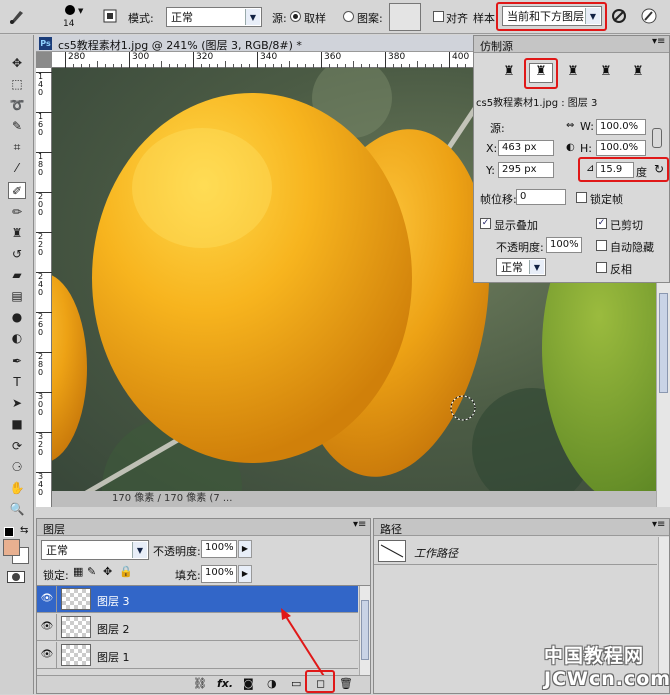  What do you see at coordinates (272, 683) in the screenshot?
I see `adjustment-layer-icon: ◑` at bounding box center [272, 683].